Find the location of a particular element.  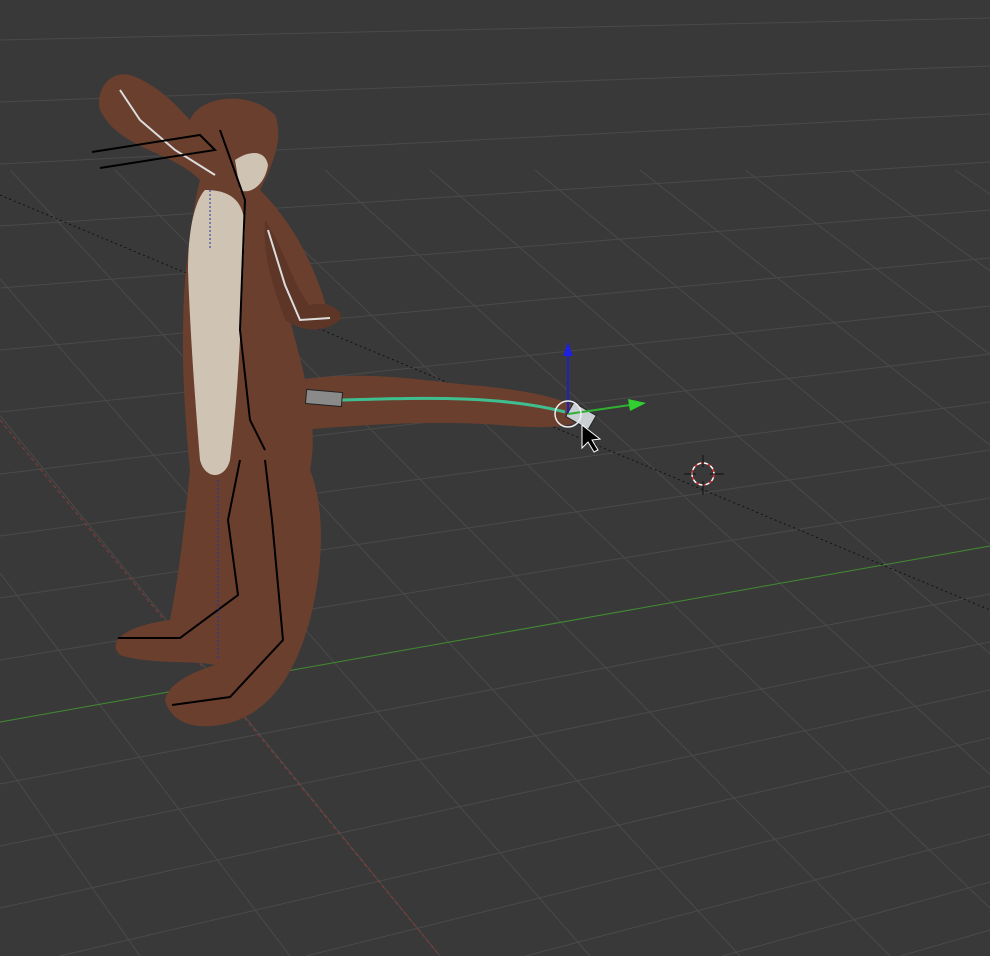

3d-cursor-icon is located at coordinates (704, 475).